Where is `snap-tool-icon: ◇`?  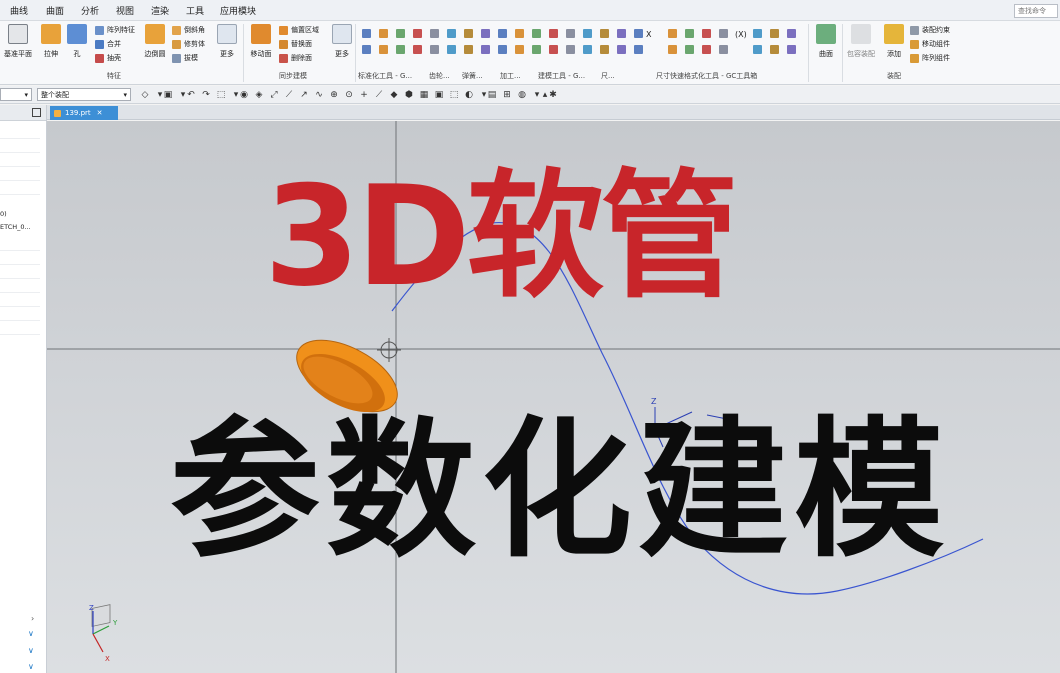
snap-tool-icon: ◇ is located at coordinates (145, 95).